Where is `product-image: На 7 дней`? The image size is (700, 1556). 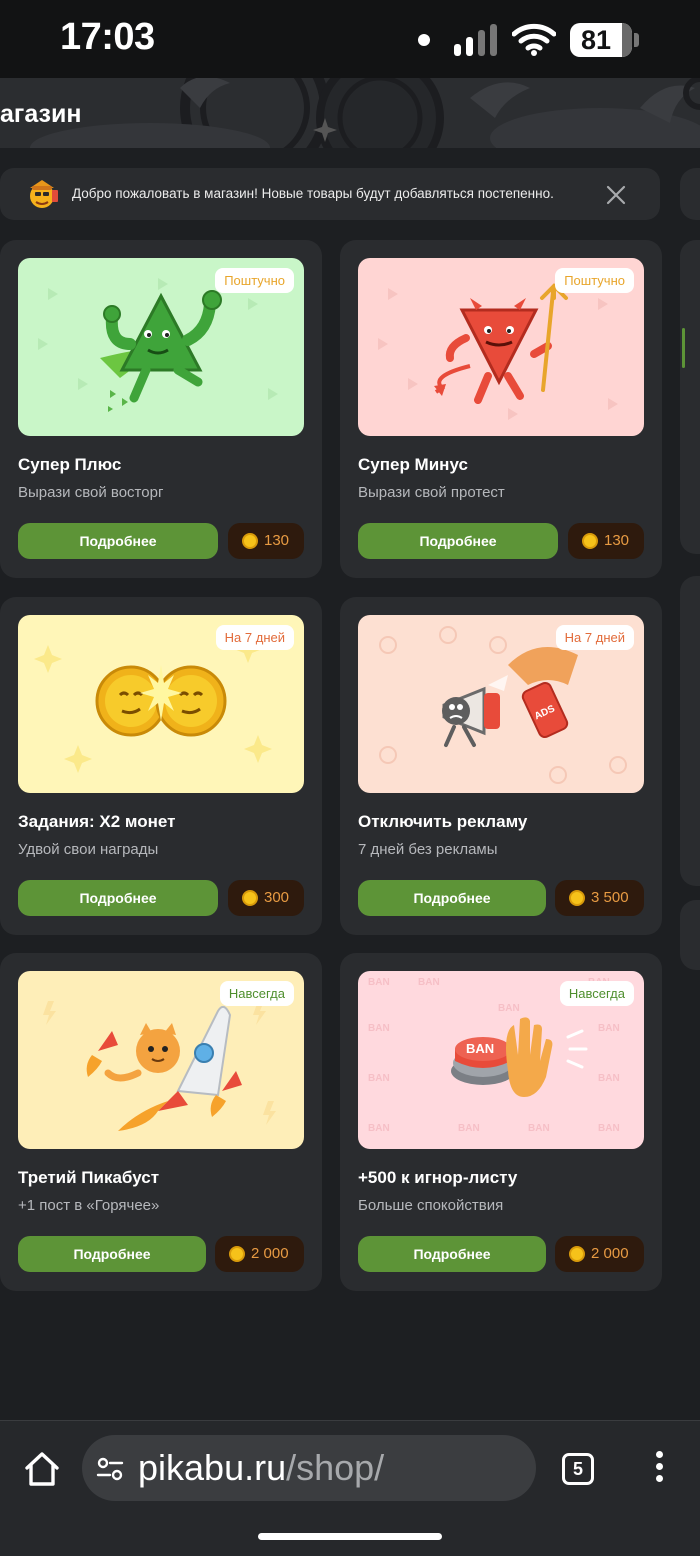 product-image: На 7 дней is located at coordinates (161, 704).